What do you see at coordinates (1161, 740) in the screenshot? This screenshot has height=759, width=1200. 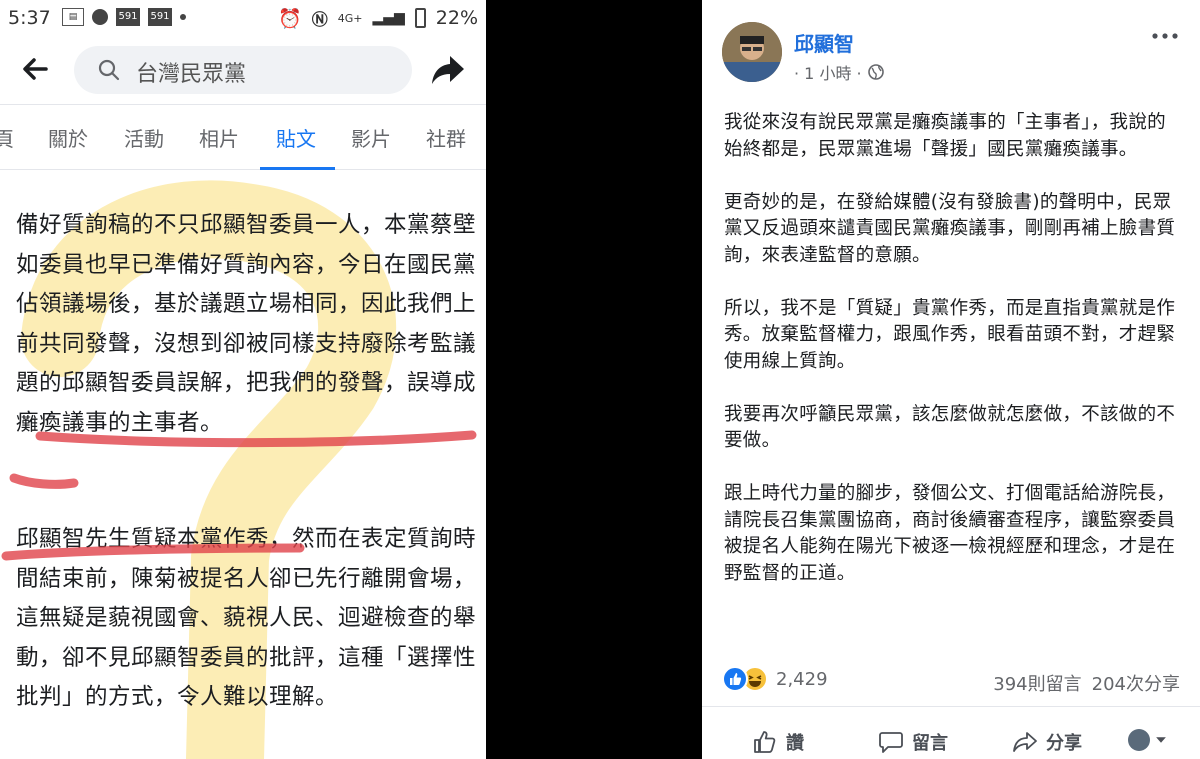 I see `caret-down-icon` at bounding box center [1161, 740].